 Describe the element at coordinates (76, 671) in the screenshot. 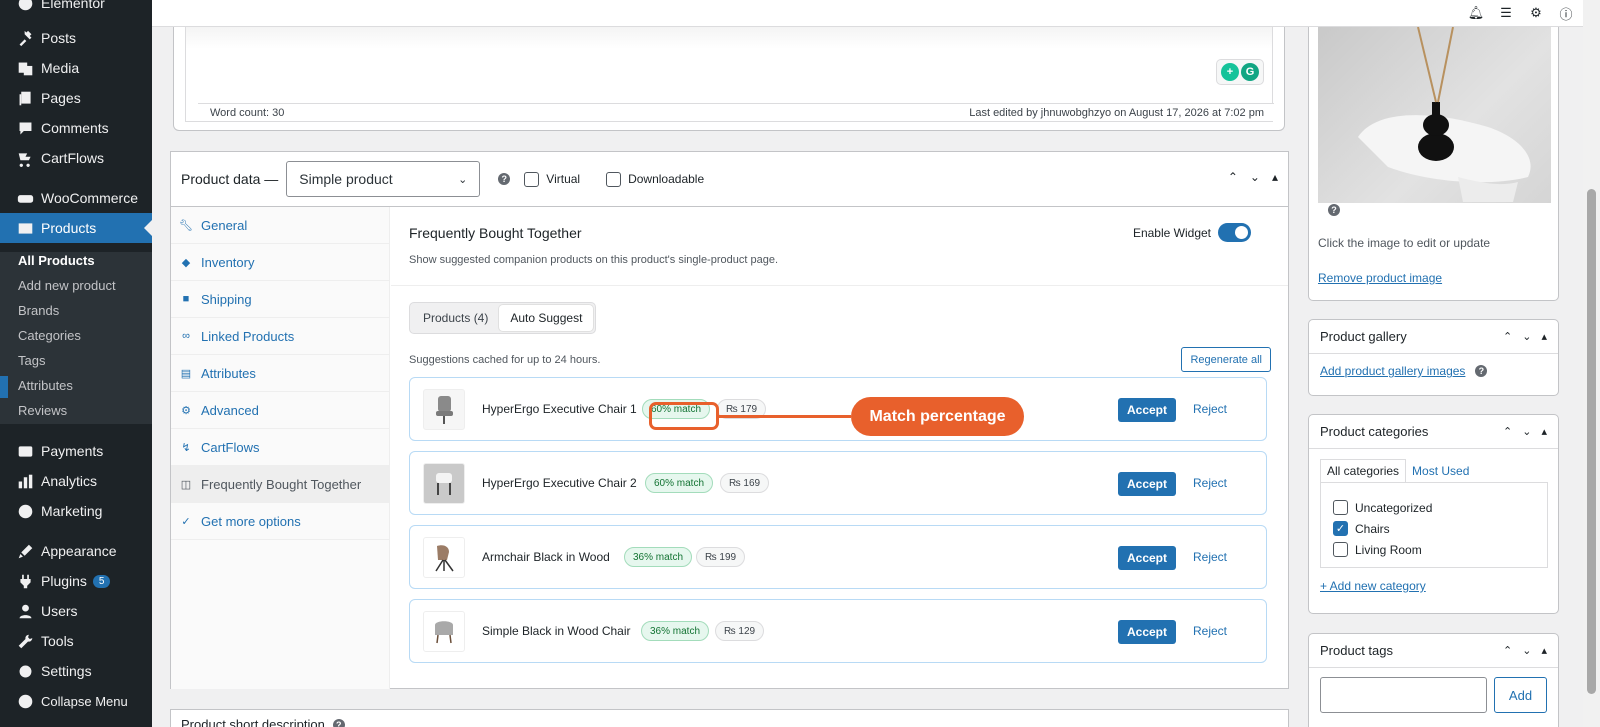

I see `sidebar-item-settings: Settings` at that location.